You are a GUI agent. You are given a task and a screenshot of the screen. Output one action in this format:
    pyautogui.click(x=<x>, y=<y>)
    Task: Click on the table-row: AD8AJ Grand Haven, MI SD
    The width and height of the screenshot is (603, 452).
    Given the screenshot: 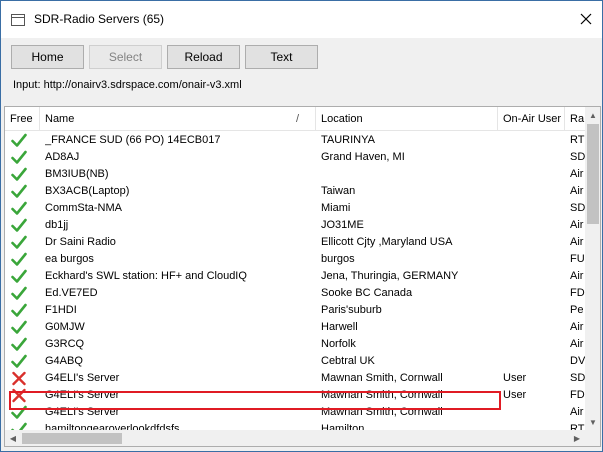 What is the action you would take?
    pyautogui.click(x=295, y=157)
    